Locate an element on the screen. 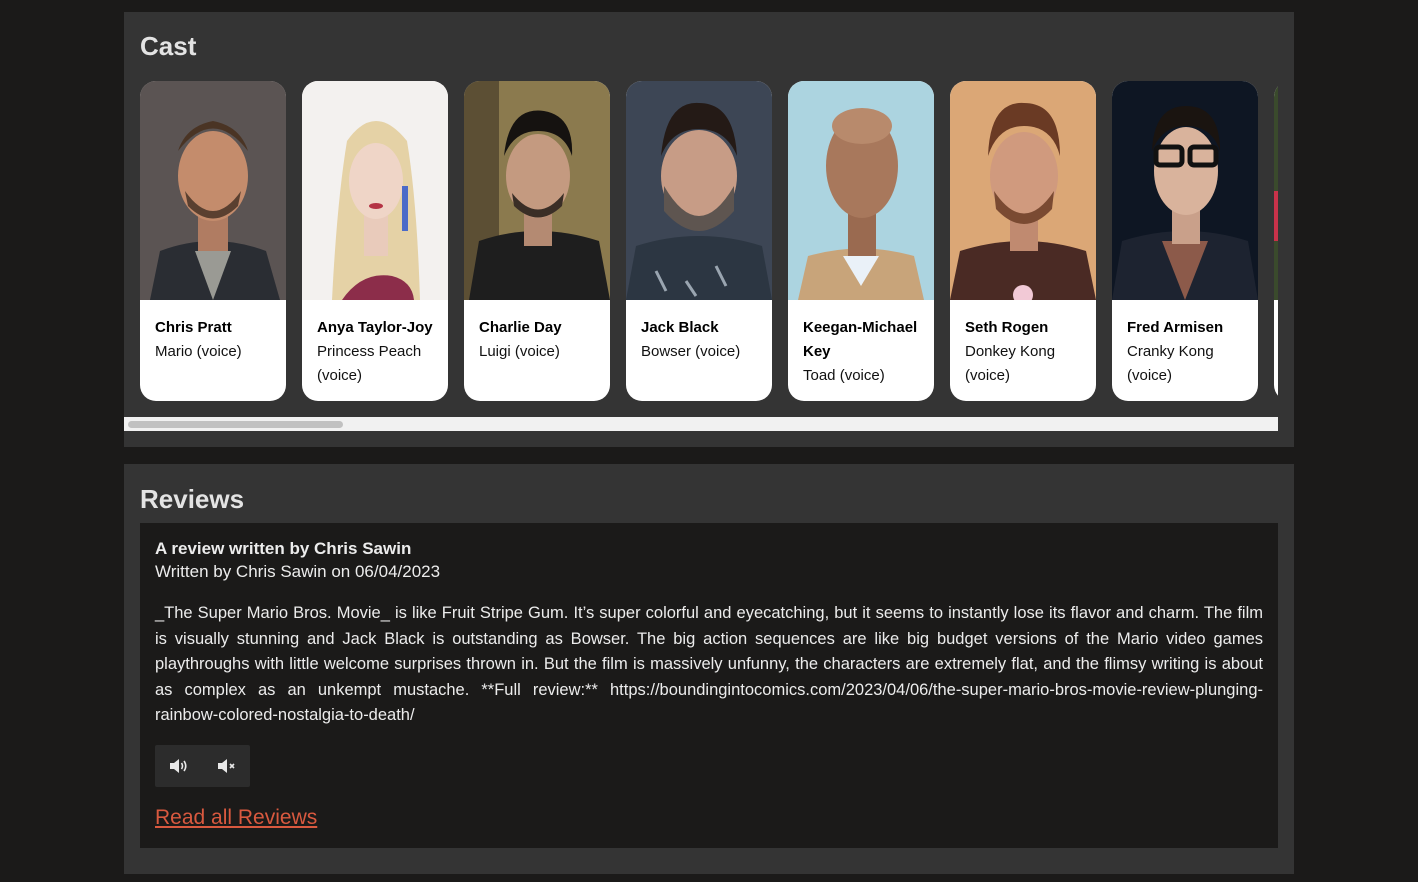  review-heading: A review written by Chris Sawin is located at coordinates (283, 548).